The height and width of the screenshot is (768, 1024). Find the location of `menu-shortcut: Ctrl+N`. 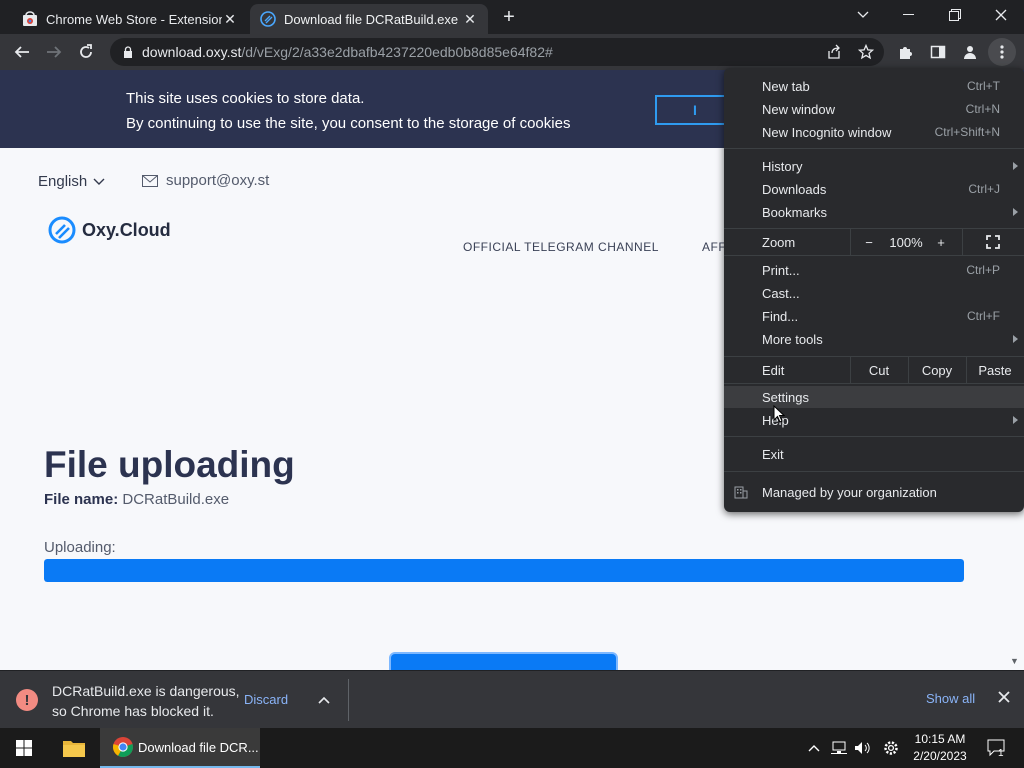

menu-shortcut: Ctrl+N is located at coordinates (982, 109).